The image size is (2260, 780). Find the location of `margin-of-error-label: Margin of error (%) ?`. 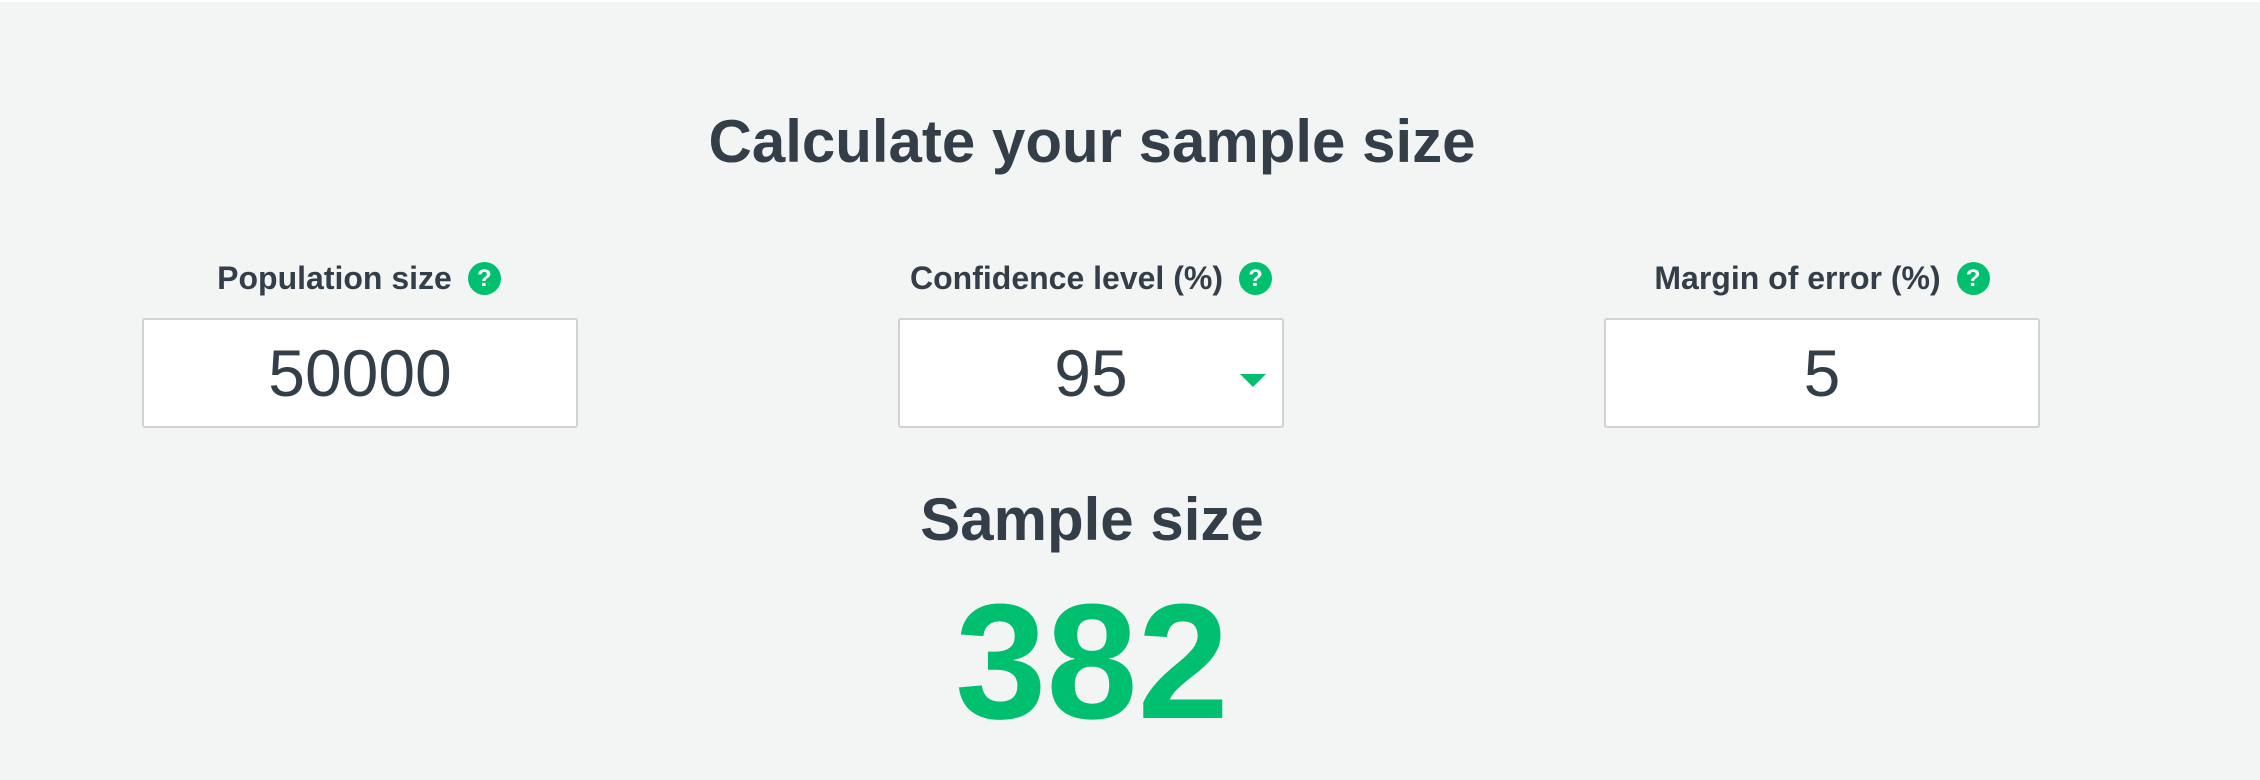

margin-of-error-label: Margin of error (%) ? is located at coordinates (1822, 278).